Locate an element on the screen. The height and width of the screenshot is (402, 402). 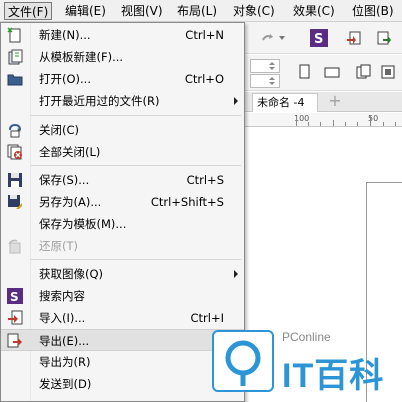
menu-edit: 编辑(E) is located at coordinates (85, 11).